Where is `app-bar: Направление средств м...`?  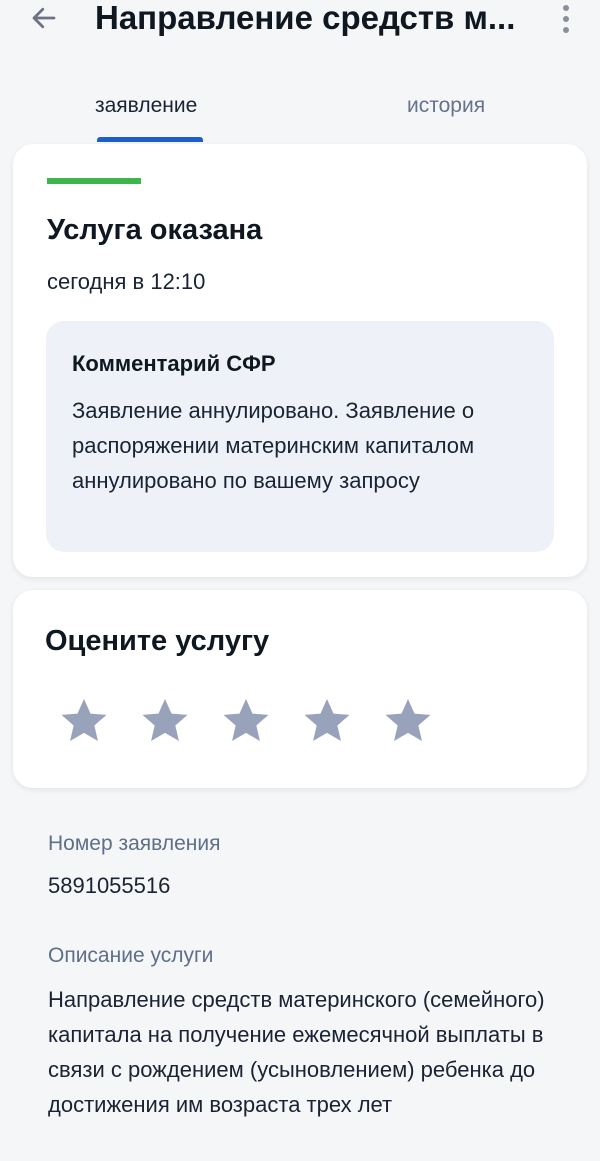
app-bar: Направление средств м... is located at coordinates (300, 20).